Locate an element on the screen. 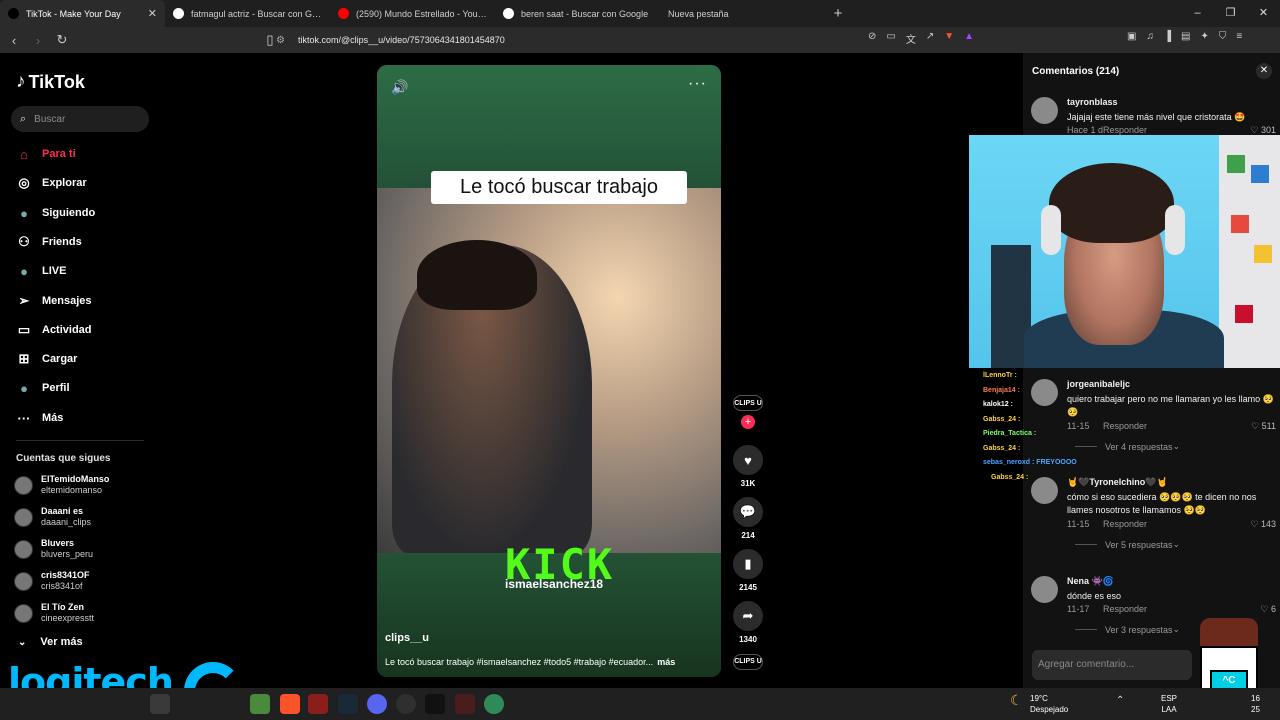  tab-label: (2590) Mundo Estrellado - YouTube is located at coordinates (421, 13).